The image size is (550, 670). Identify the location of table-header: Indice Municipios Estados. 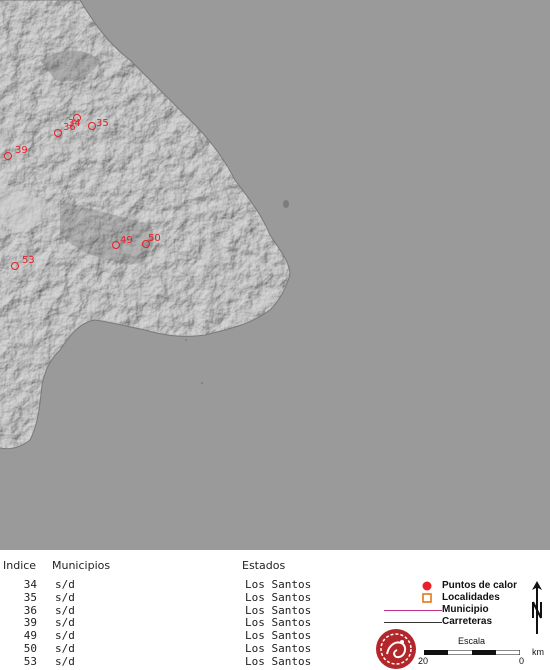
(190, 566).